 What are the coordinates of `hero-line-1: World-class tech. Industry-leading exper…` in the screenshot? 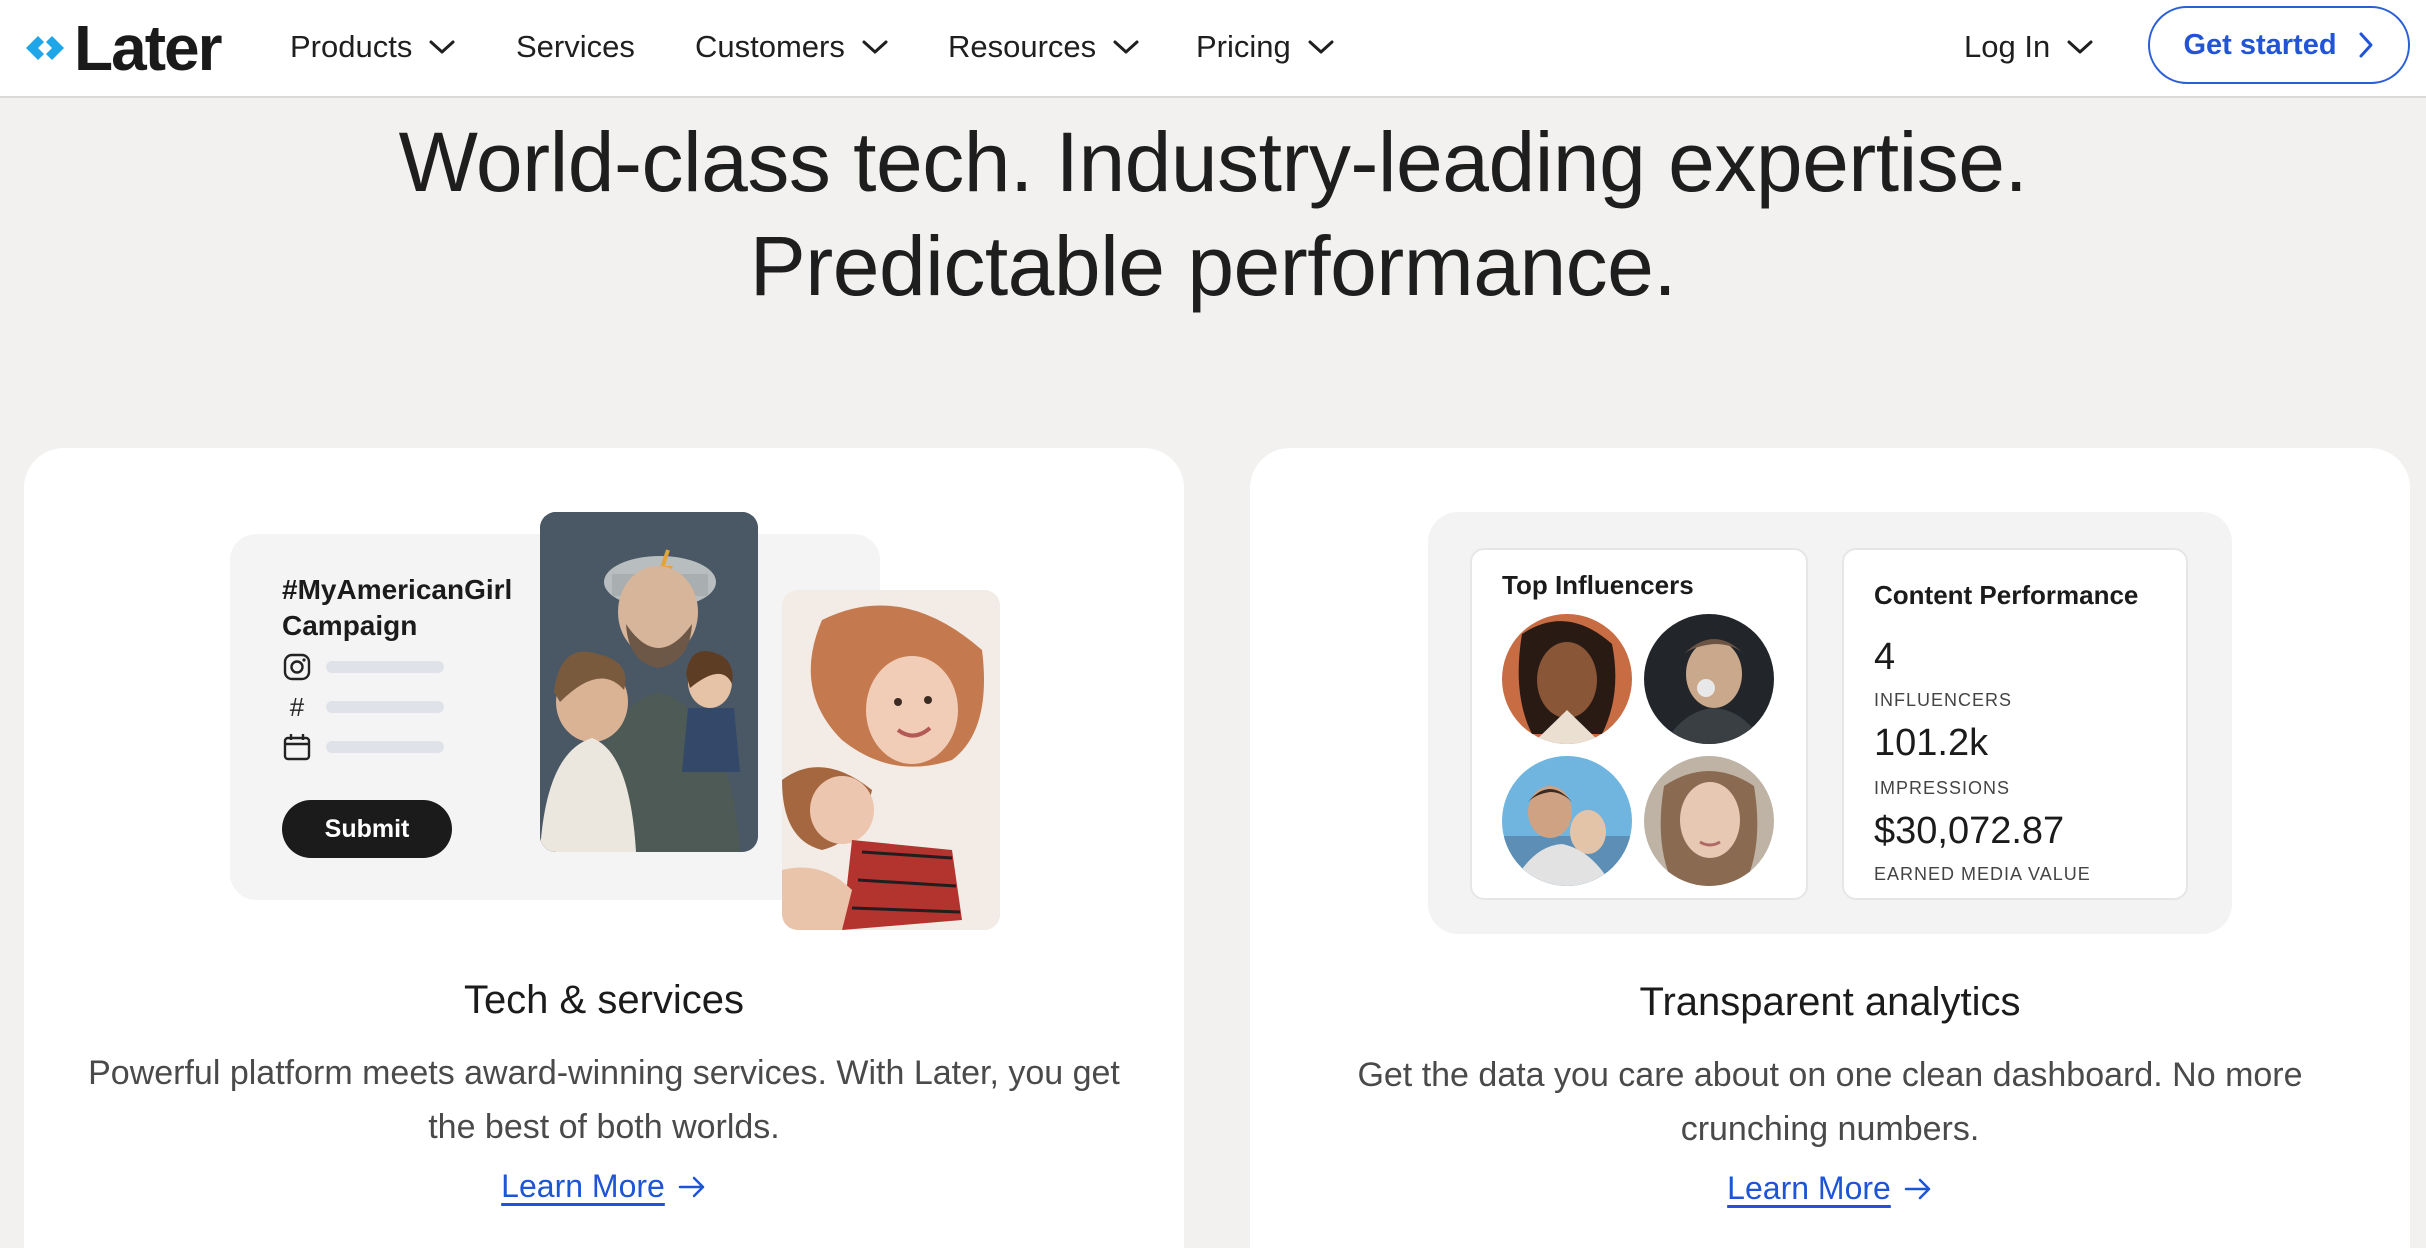 It's located at (1213, 162).